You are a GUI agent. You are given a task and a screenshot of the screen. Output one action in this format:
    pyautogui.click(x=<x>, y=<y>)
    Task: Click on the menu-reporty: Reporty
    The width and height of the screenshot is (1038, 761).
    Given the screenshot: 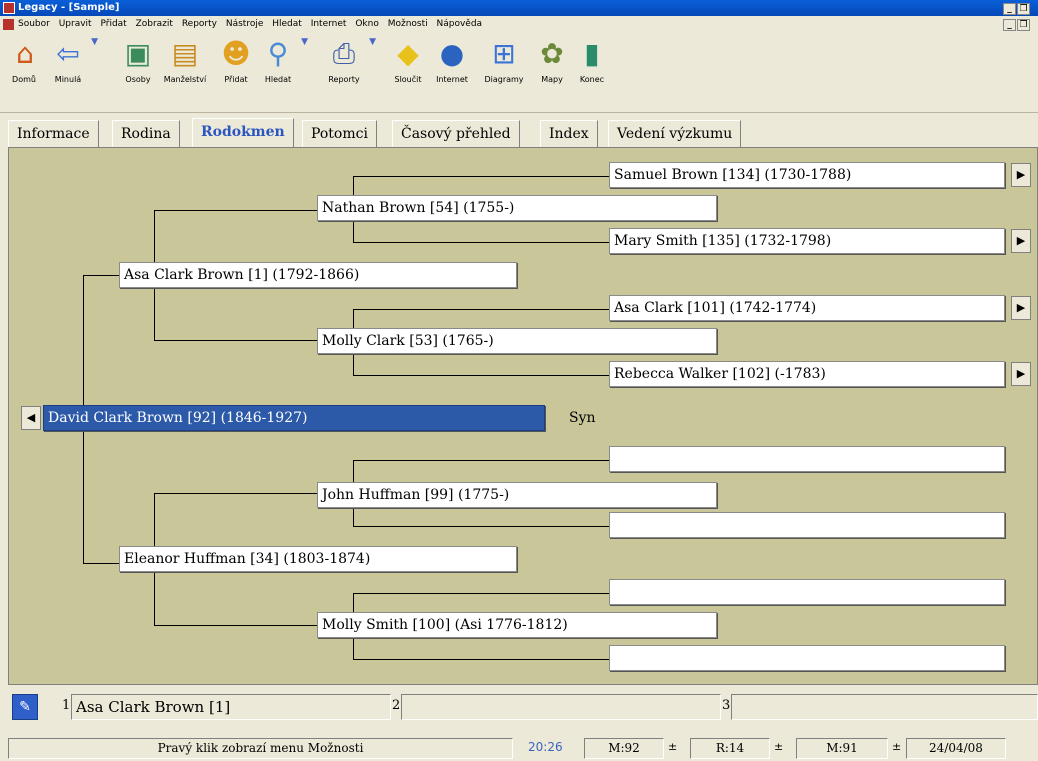 What is the action you would take?
    pyautogui.click(x=199, y=24)
    